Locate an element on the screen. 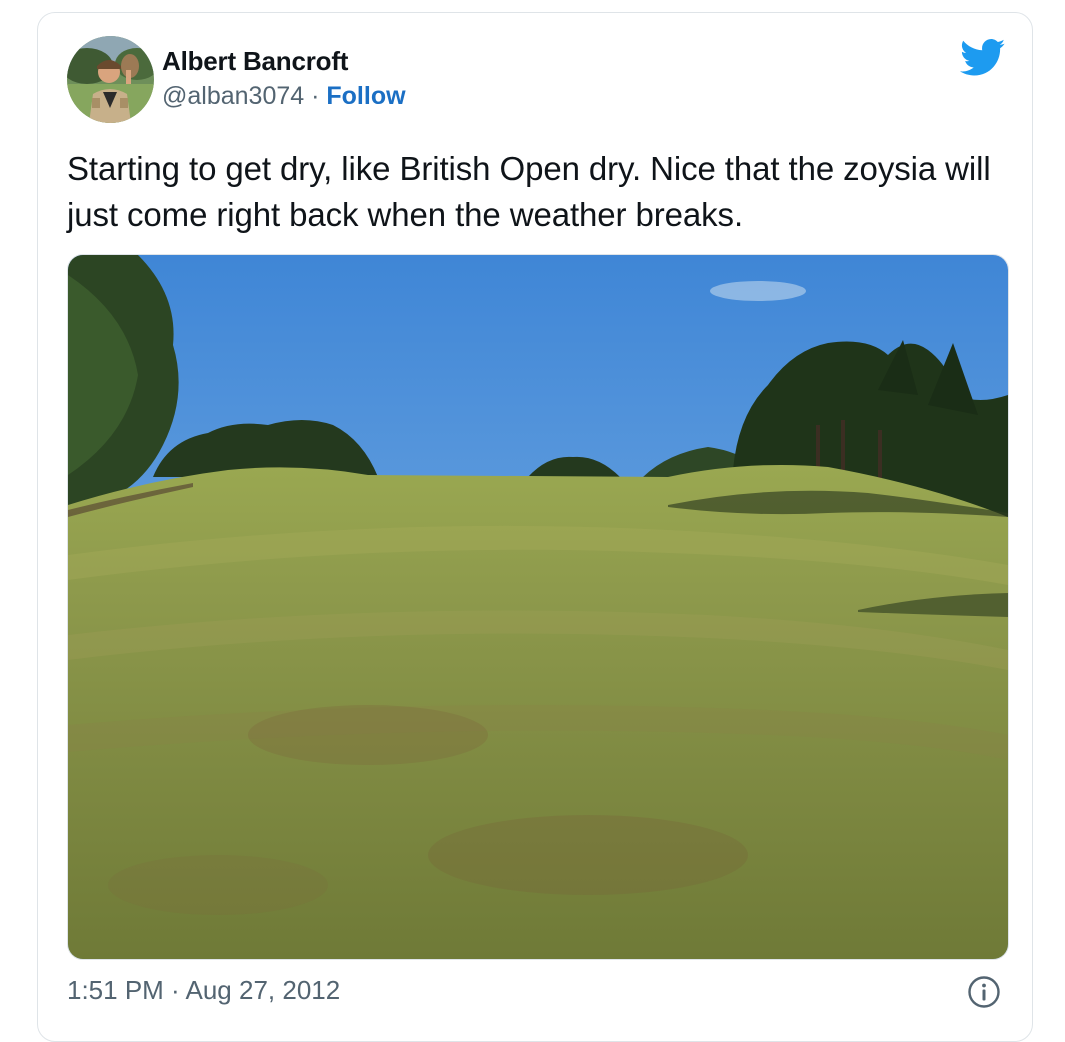 The image size is (1065, 1042). twitter-bird-glyph is located at coordinates (983, 57).